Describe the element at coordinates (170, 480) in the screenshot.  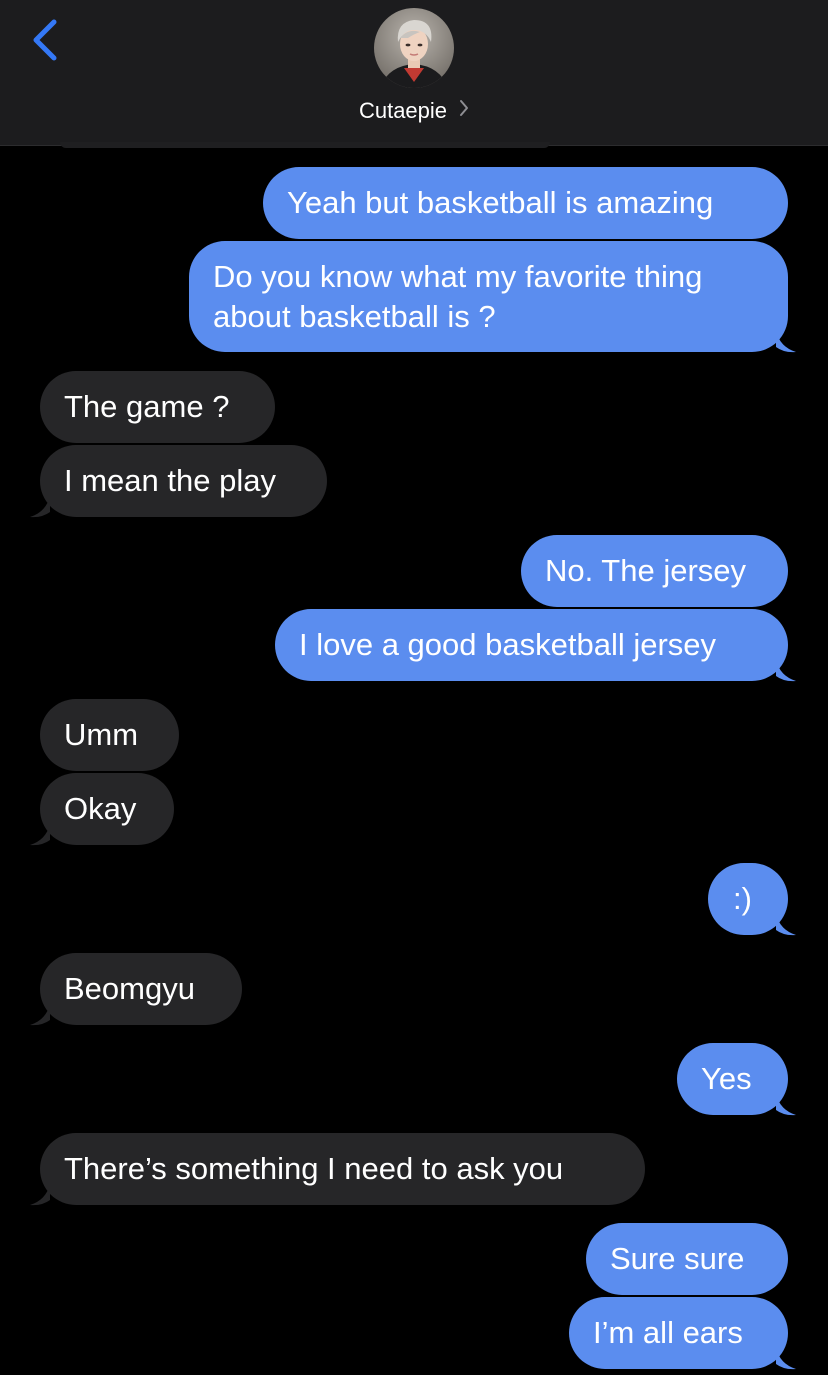
I see `message-text: I mean the play` at that location.